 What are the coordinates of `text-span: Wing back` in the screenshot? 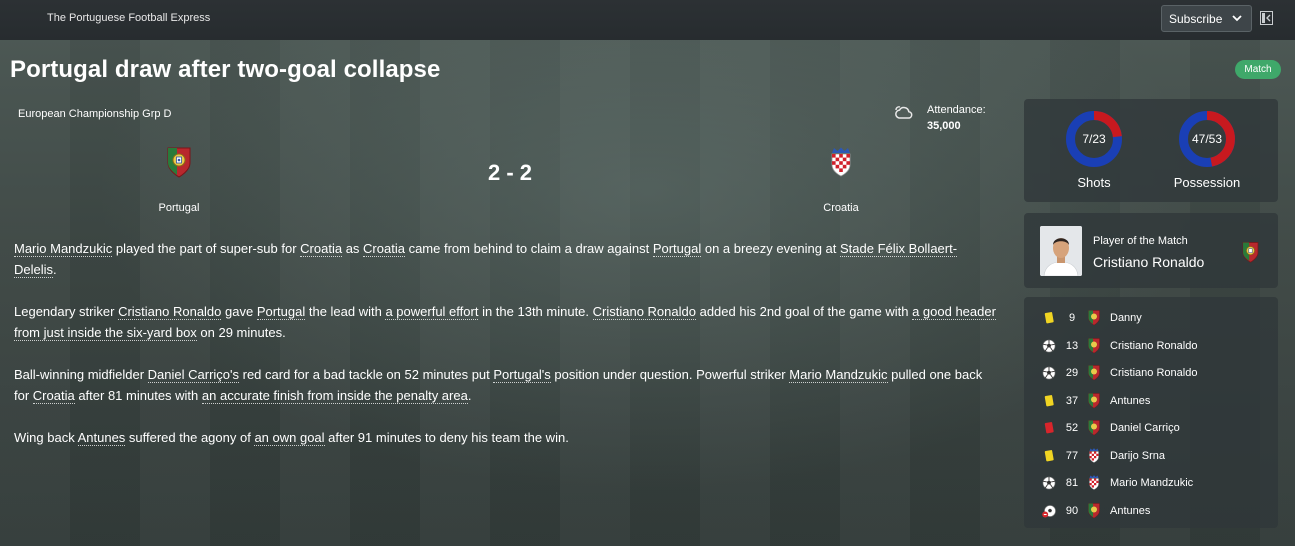 It's located at (46, 437).